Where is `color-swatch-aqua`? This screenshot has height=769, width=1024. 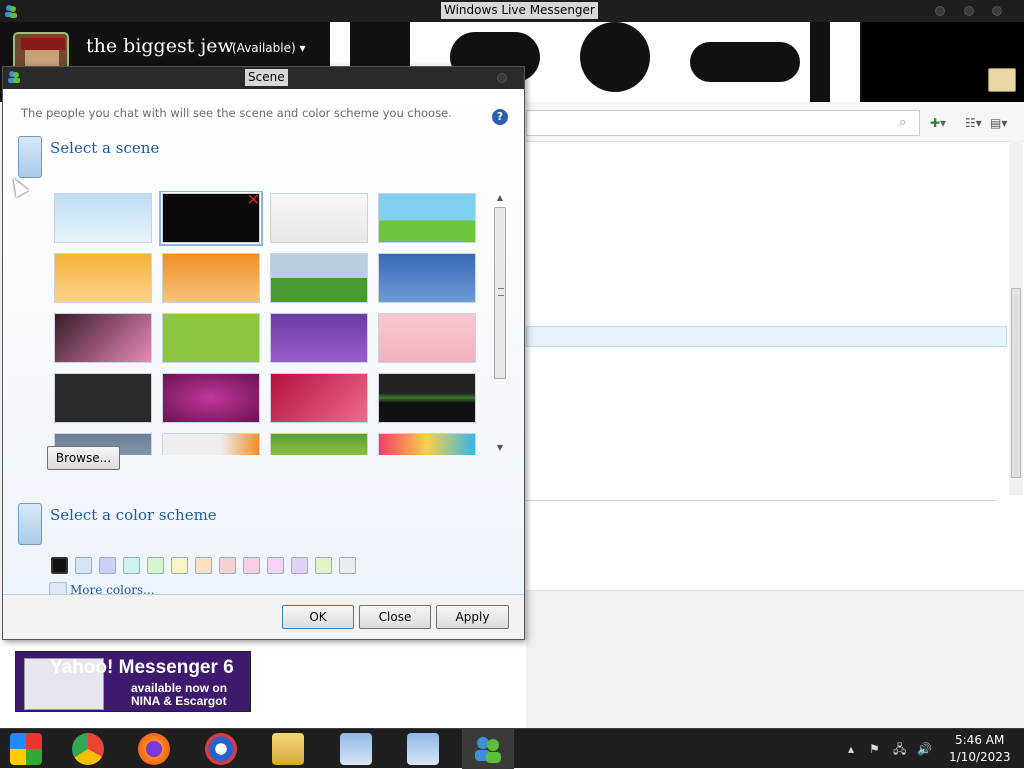
color-swatch-aqua is located at coordinates (131, 565).